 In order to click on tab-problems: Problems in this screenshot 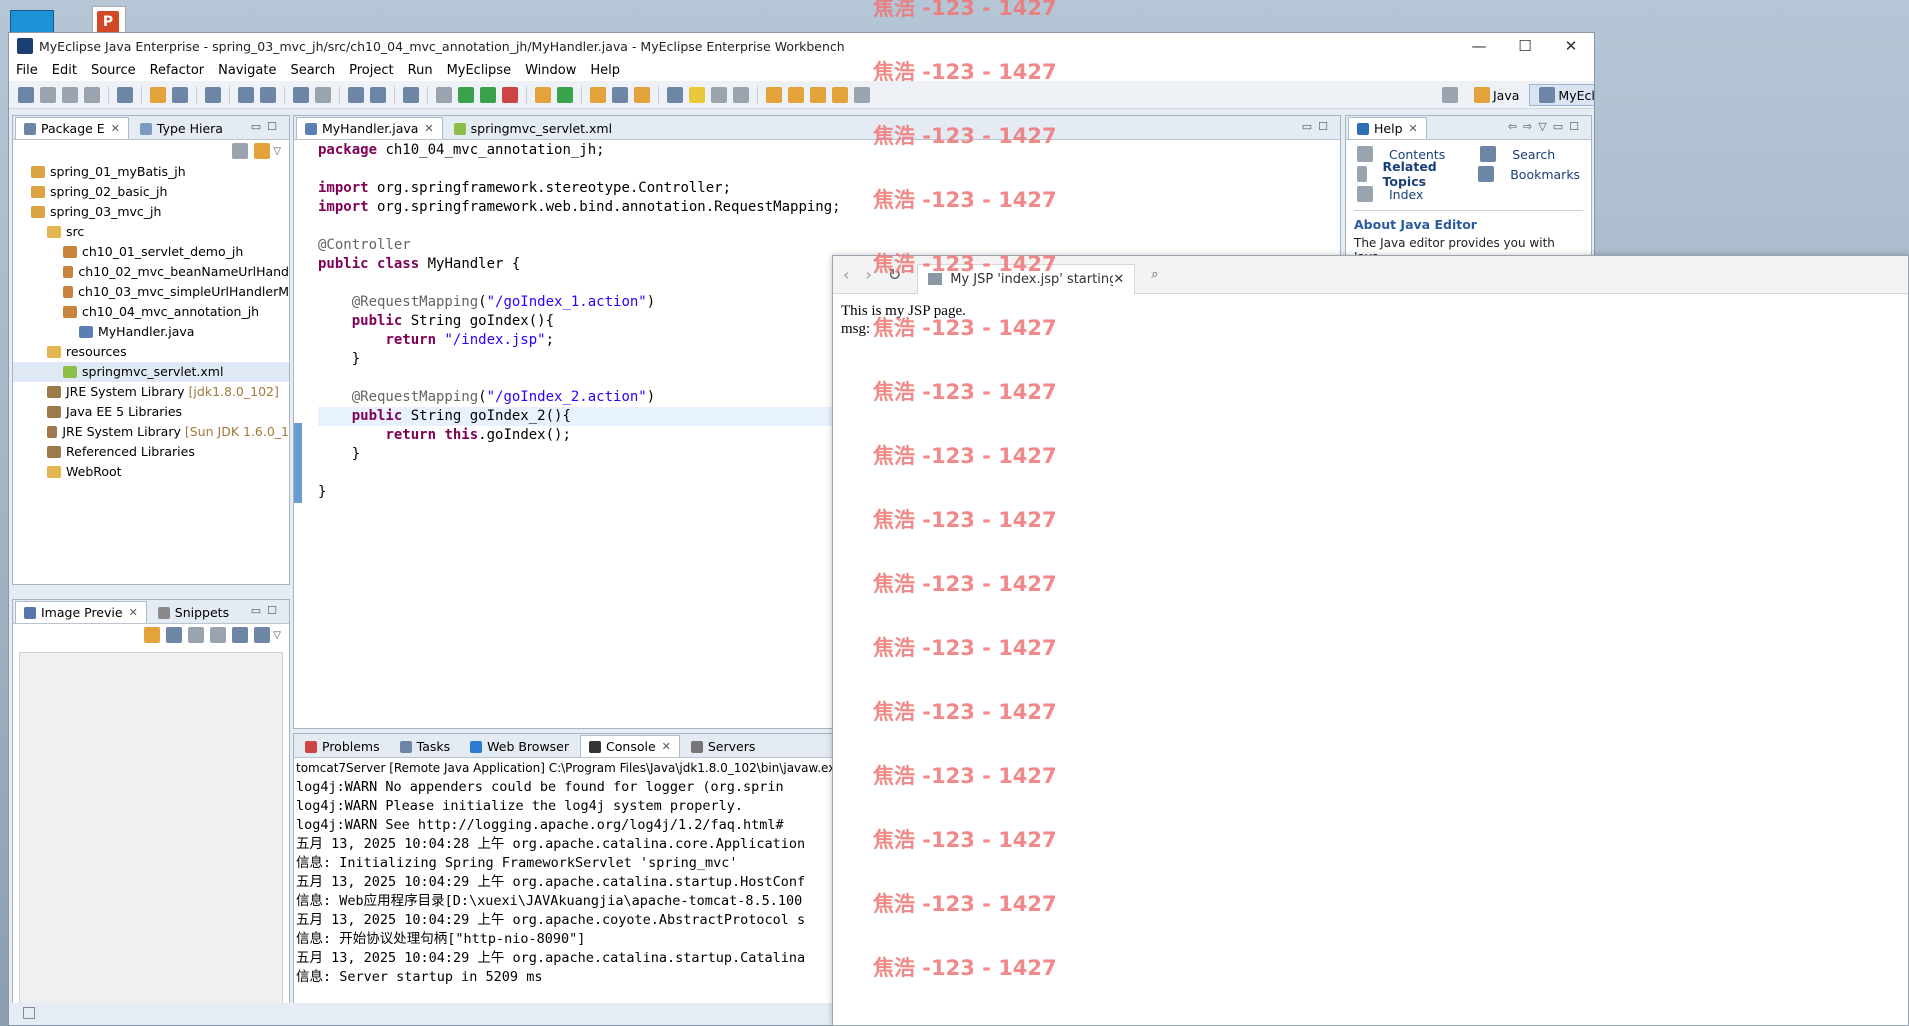, I will do `click(342, 746)`.